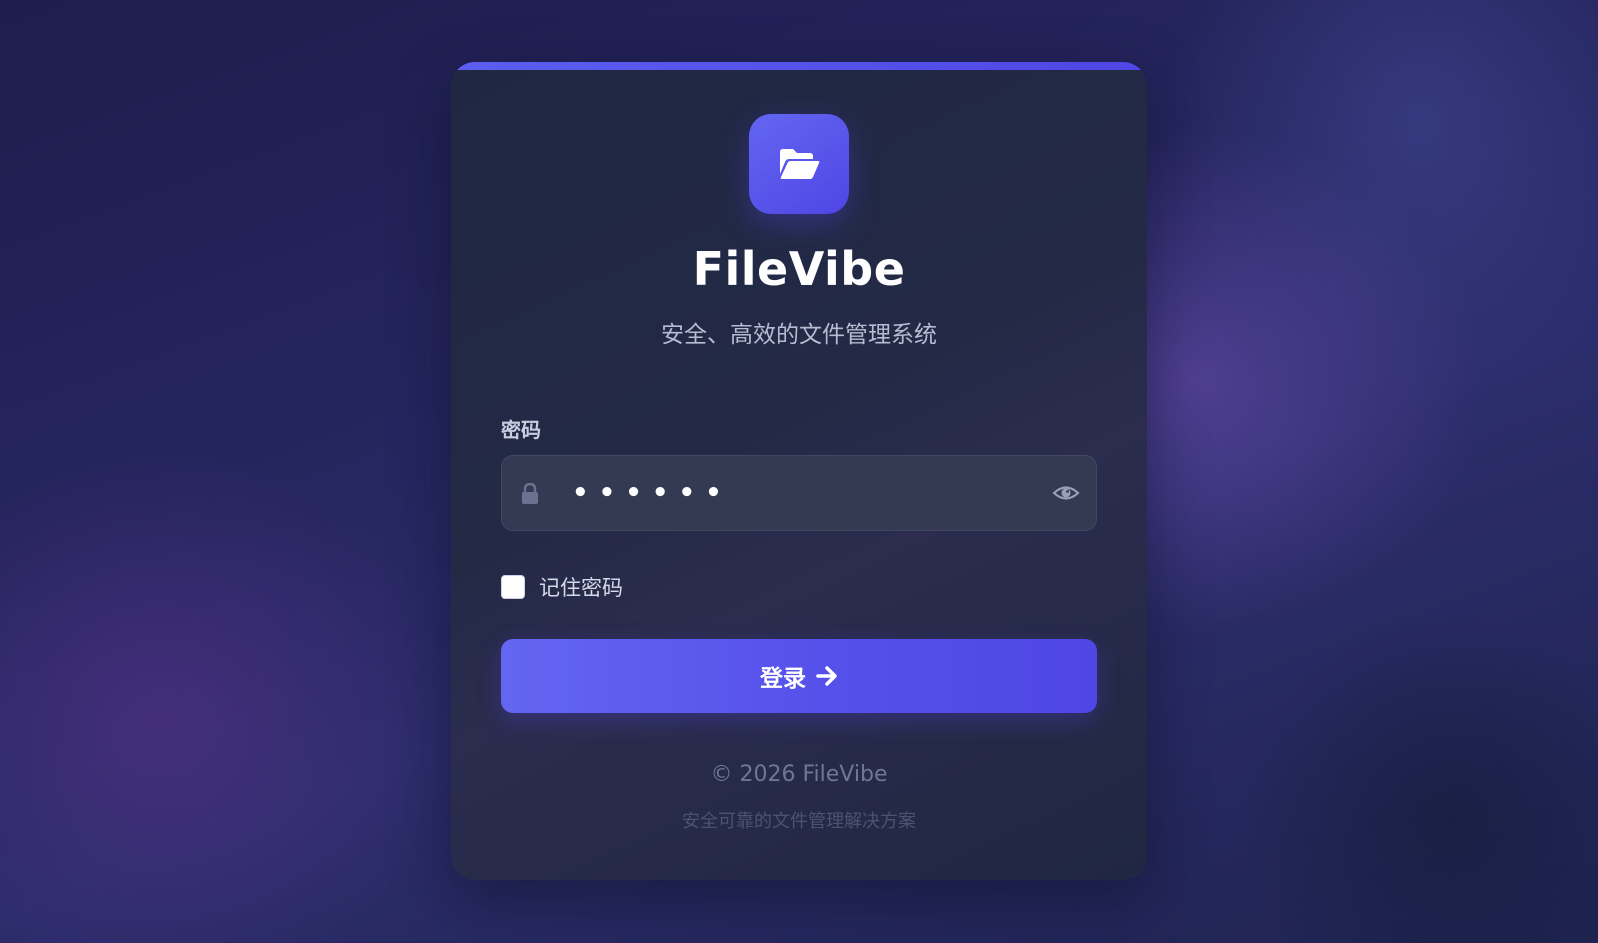 This screenshot has width=1598, height=943. I want to click on remember-password-row: 记住密码, so click(562, 587).